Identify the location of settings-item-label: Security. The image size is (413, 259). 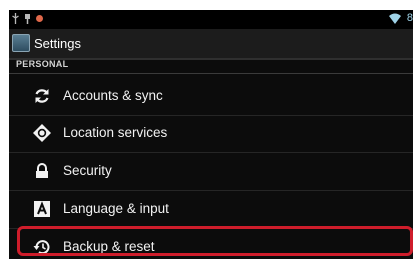
(87, 170).